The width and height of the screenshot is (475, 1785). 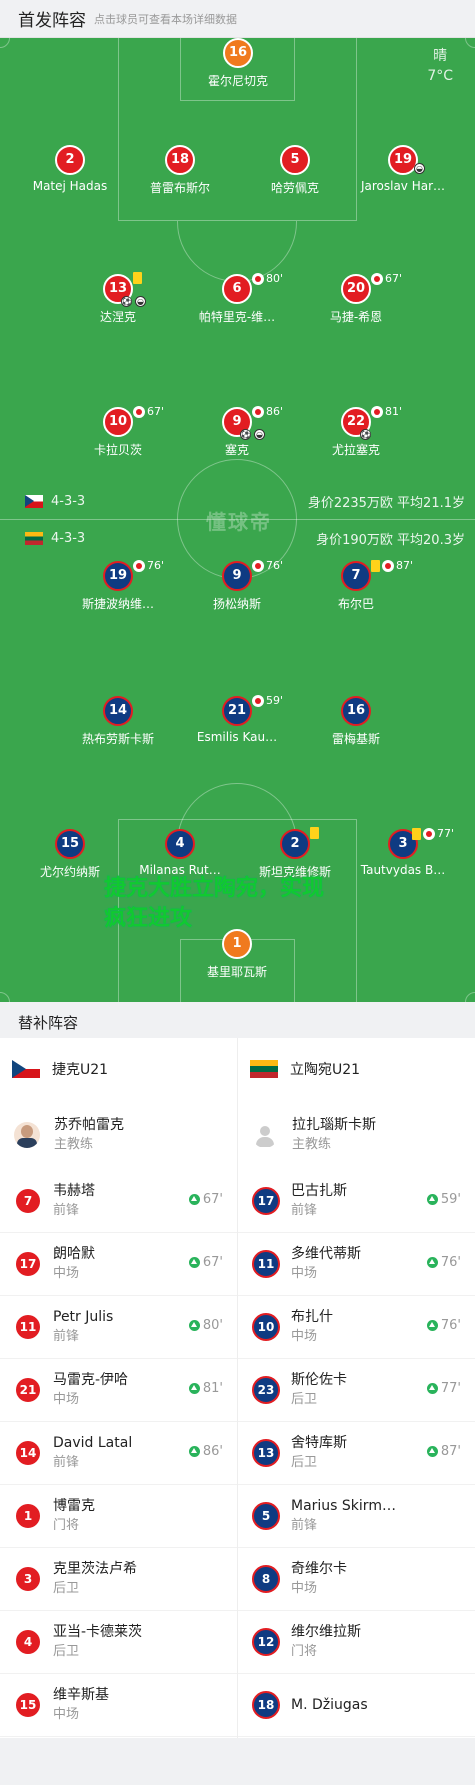 What do you see at coordinates (214, 888) in the screenshot?
I see `headline-line: 捷克大胜立陶宛，实现` at bounding box center [214, 888].